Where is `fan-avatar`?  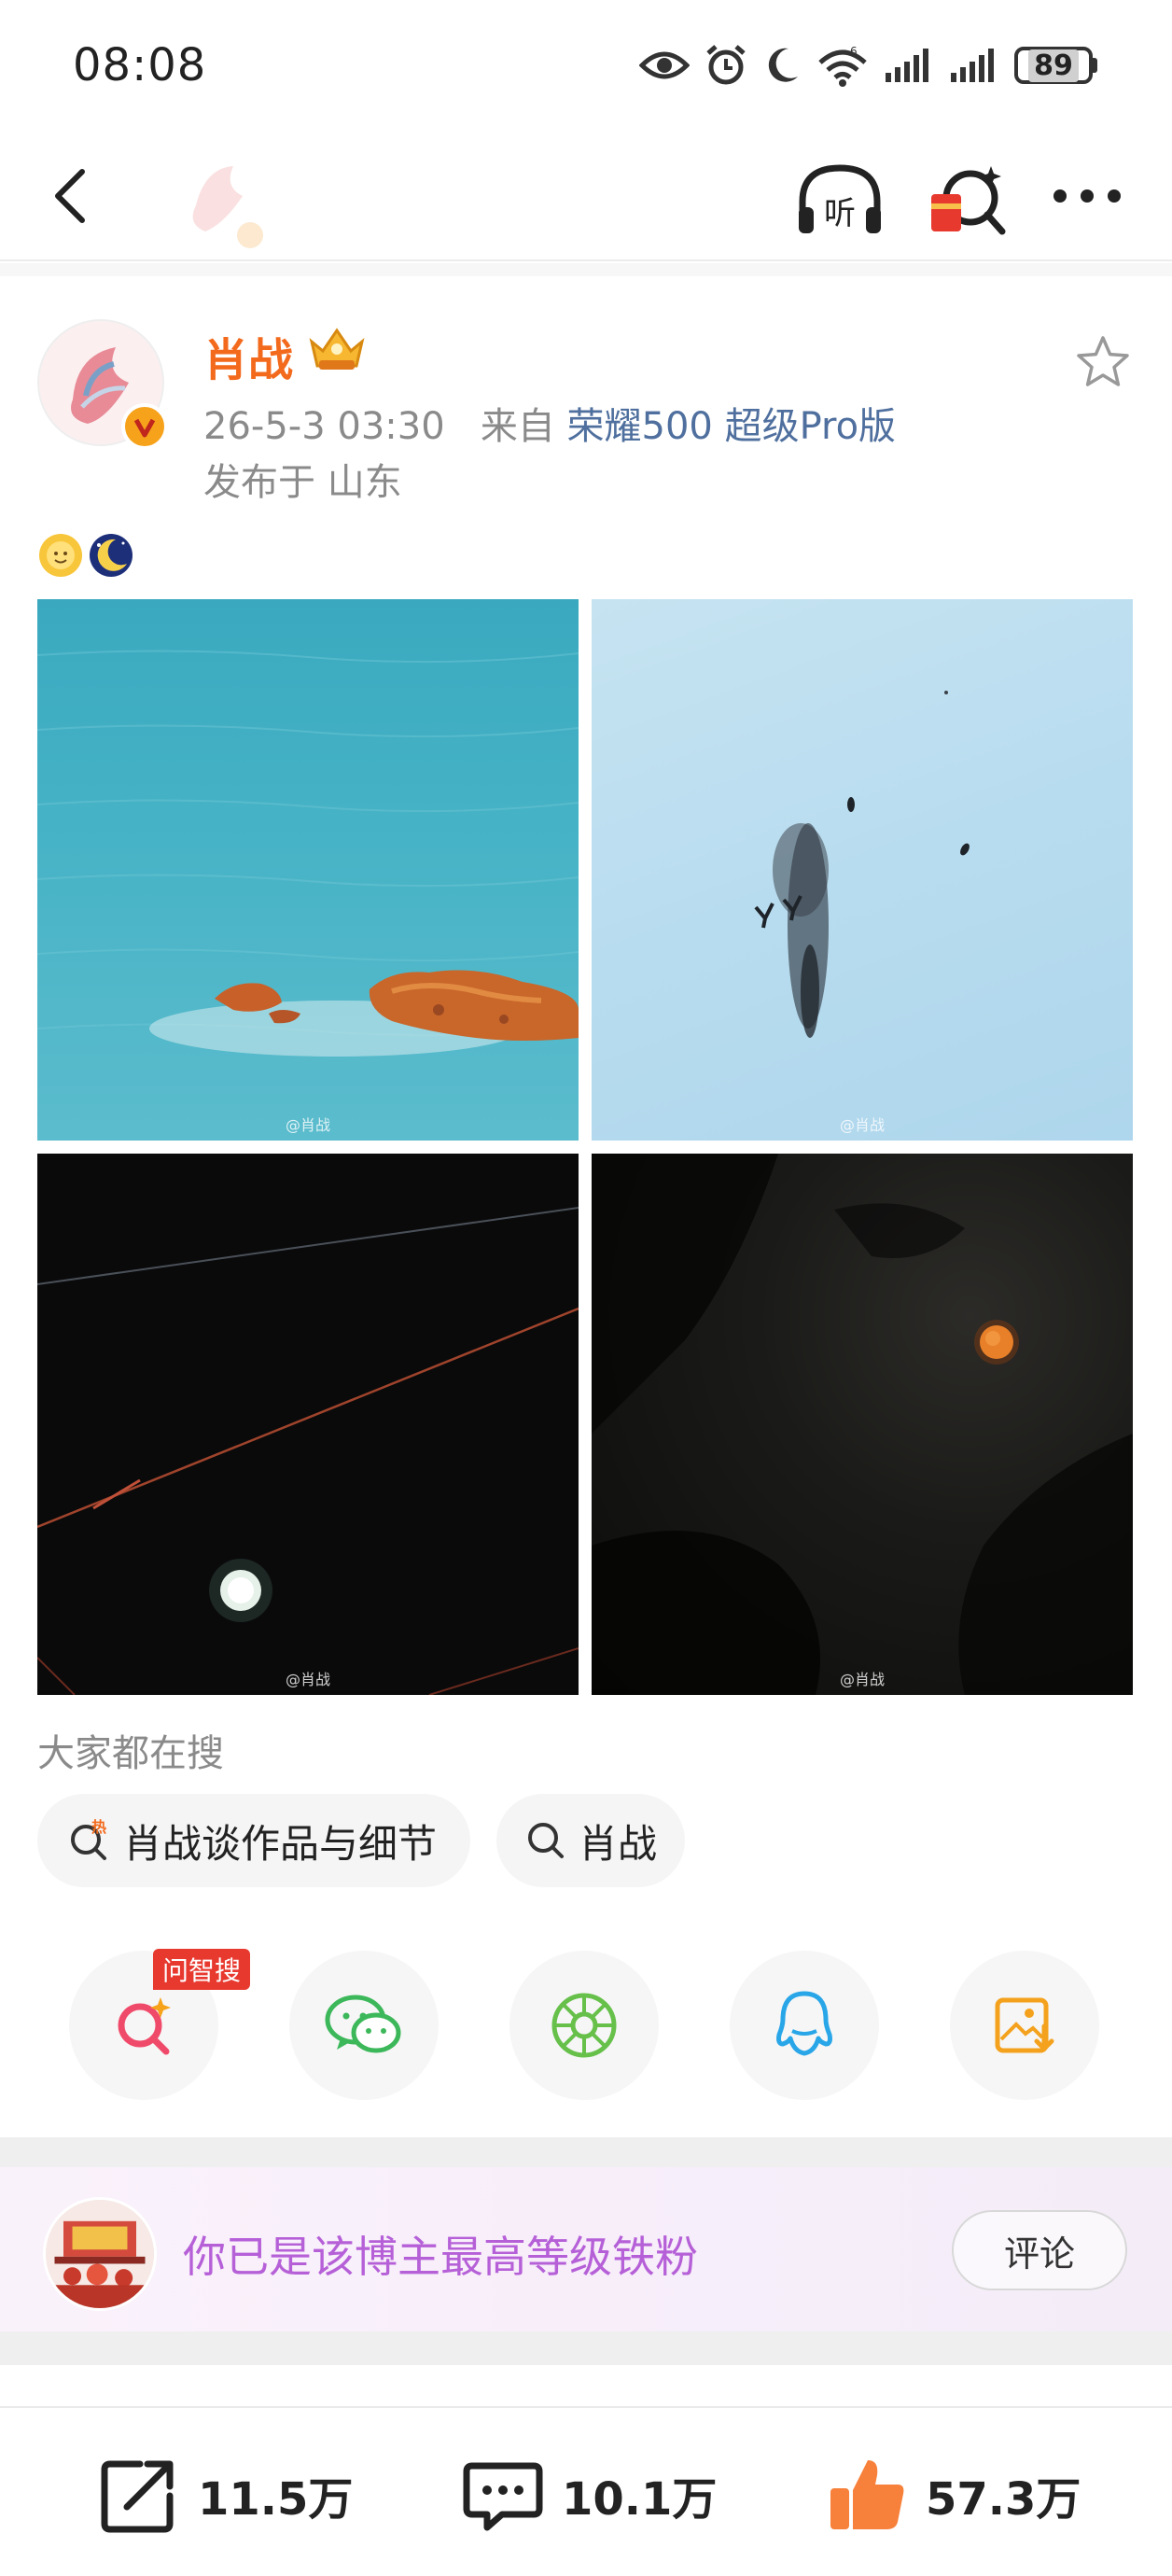 fan-avatar is located at coordinates (100, 2254).